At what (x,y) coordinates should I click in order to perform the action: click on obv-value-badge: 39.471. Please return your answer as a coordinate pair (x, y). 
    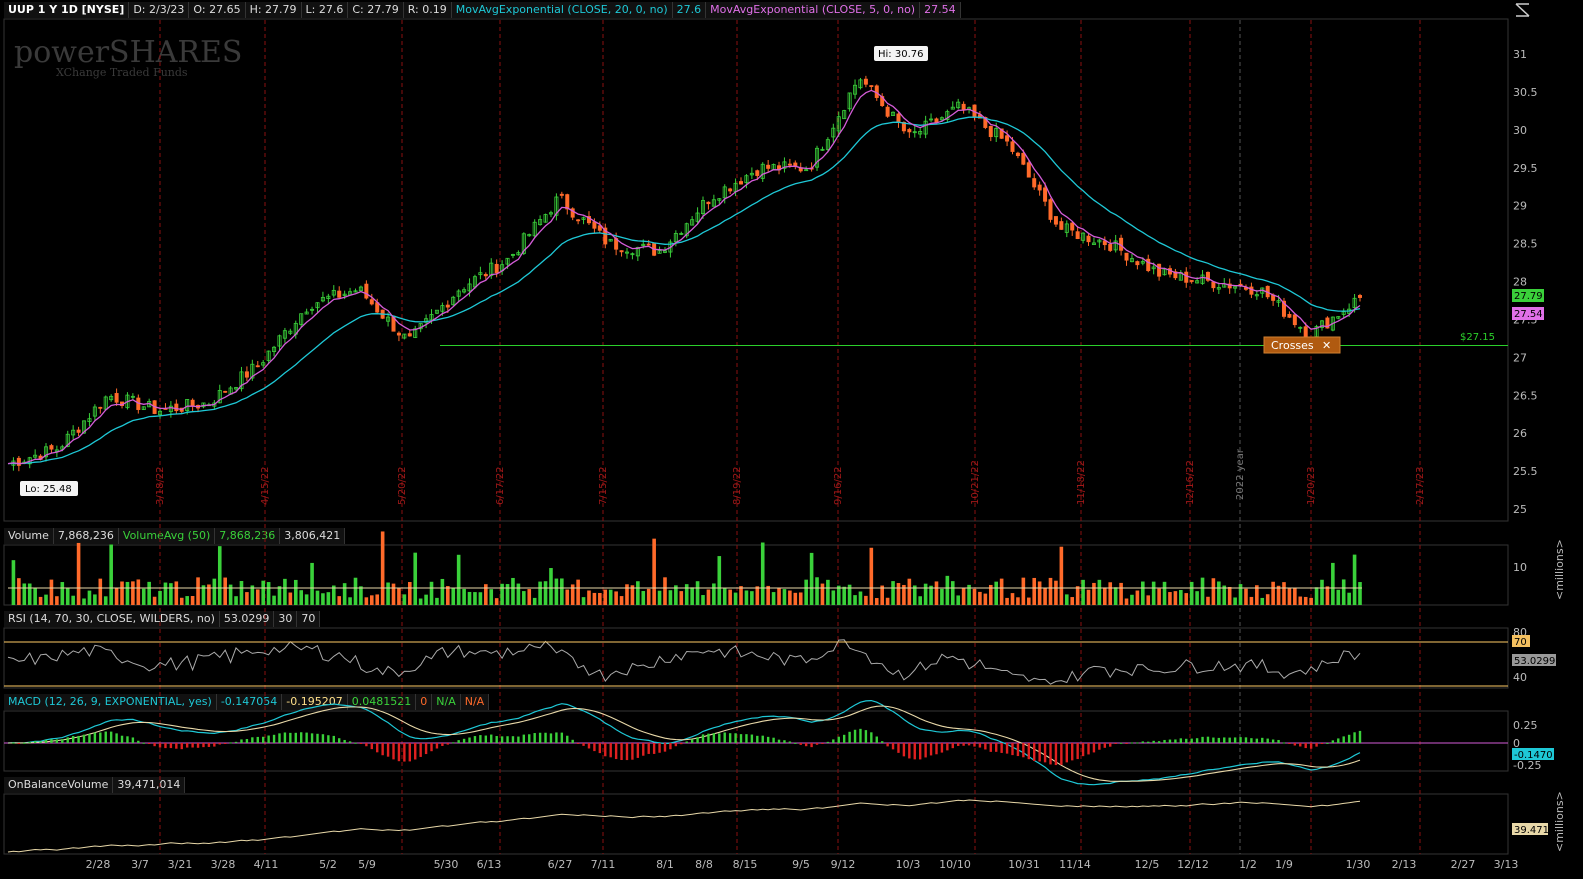
    Looking at the image, I should click on (1530, 829).